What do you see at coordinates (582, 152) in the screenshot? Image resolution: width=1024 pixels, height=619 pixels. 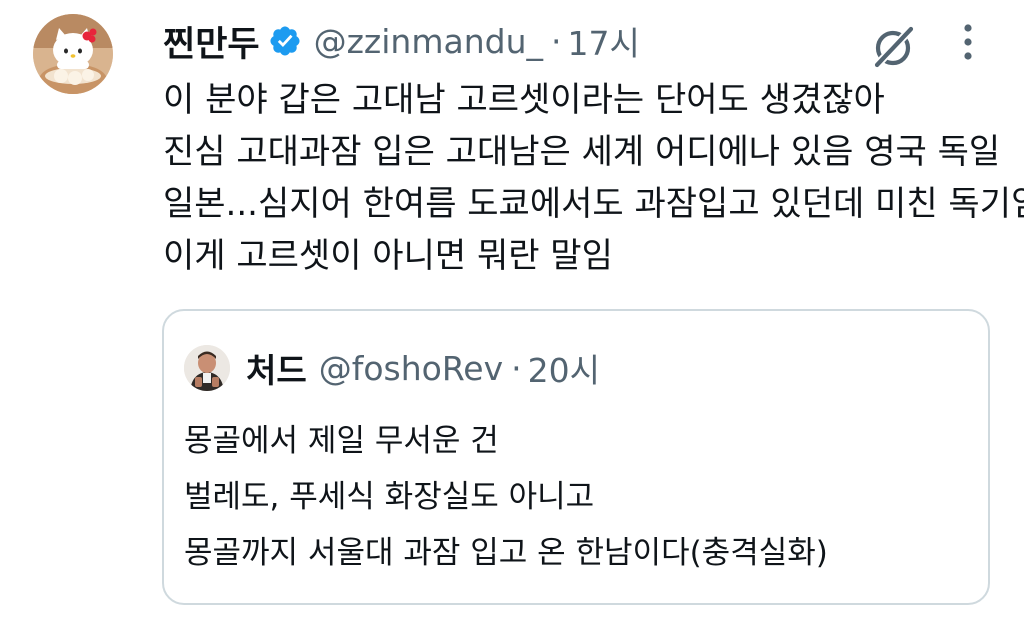 I see `tweet-text-line: 진심 고대과잠 입은 고대남은 세계 어디에나 있음 영국 독일` at bounding box center [582, 152].